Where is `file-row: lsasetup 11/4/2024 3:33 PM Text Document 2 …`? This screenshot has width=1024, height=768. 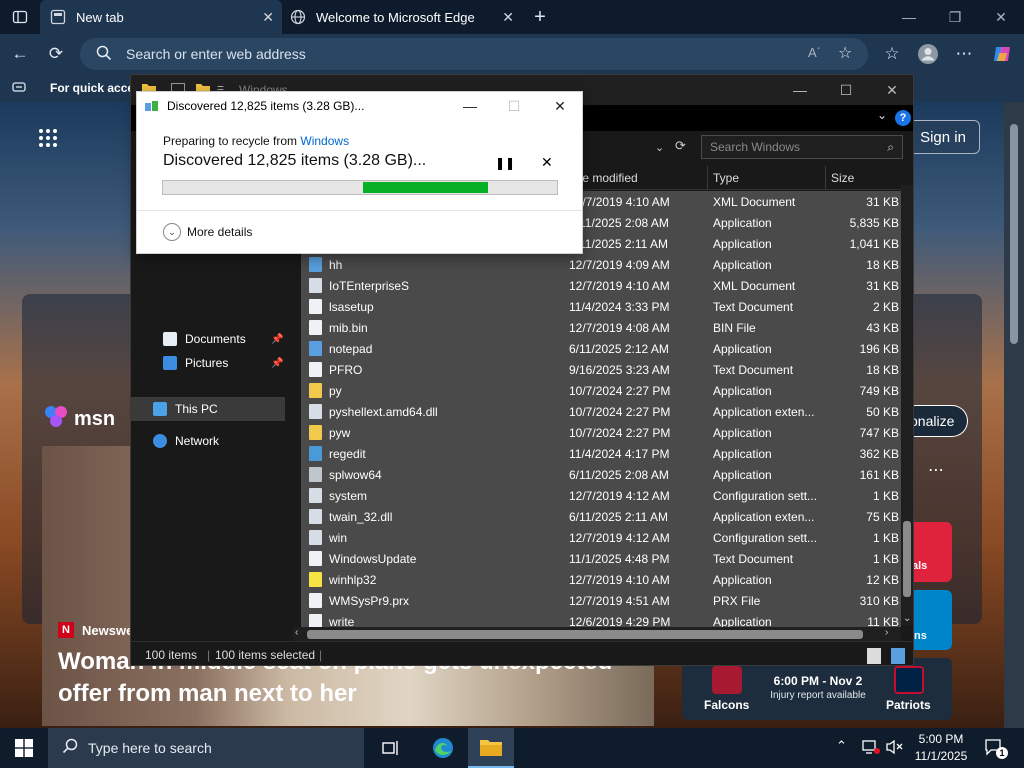 file-row: lsasetup 11/4/2024 3:33 PM Text Document 2 … is located at coordinates (601, 306).